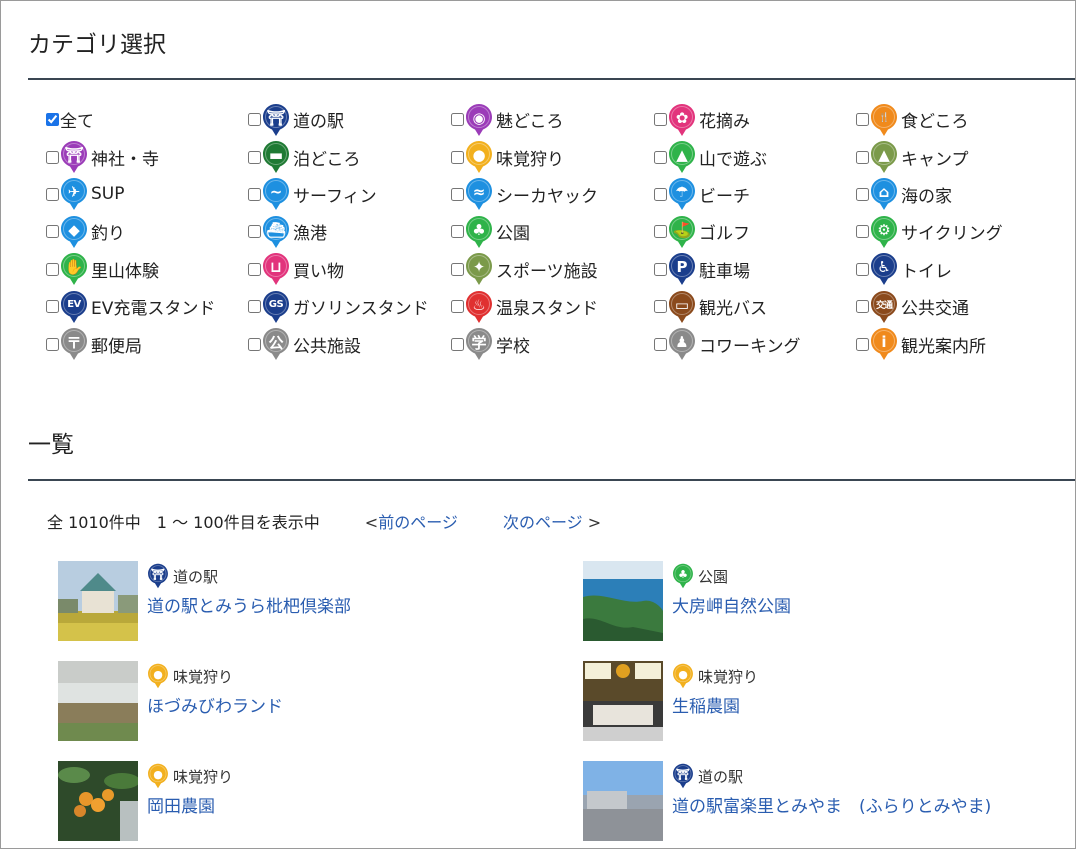  I want to click on category-option: 全て, so click(147, 119).